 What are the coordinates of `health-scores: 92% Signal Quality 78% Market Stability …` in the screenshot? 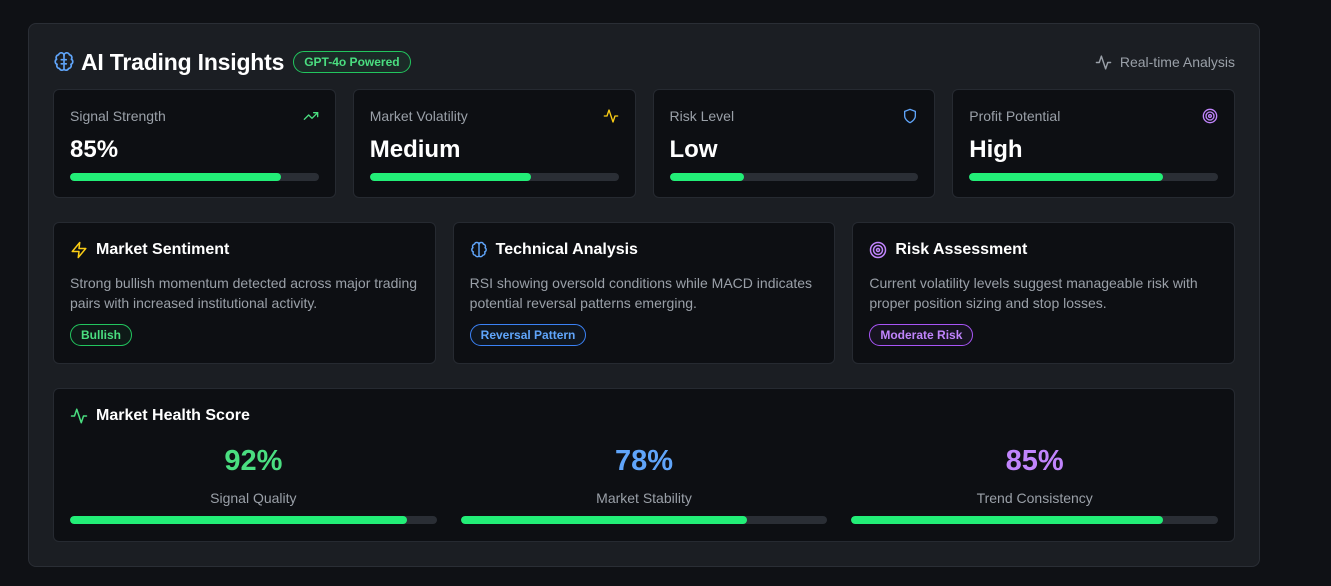 It's located at (644, 487).